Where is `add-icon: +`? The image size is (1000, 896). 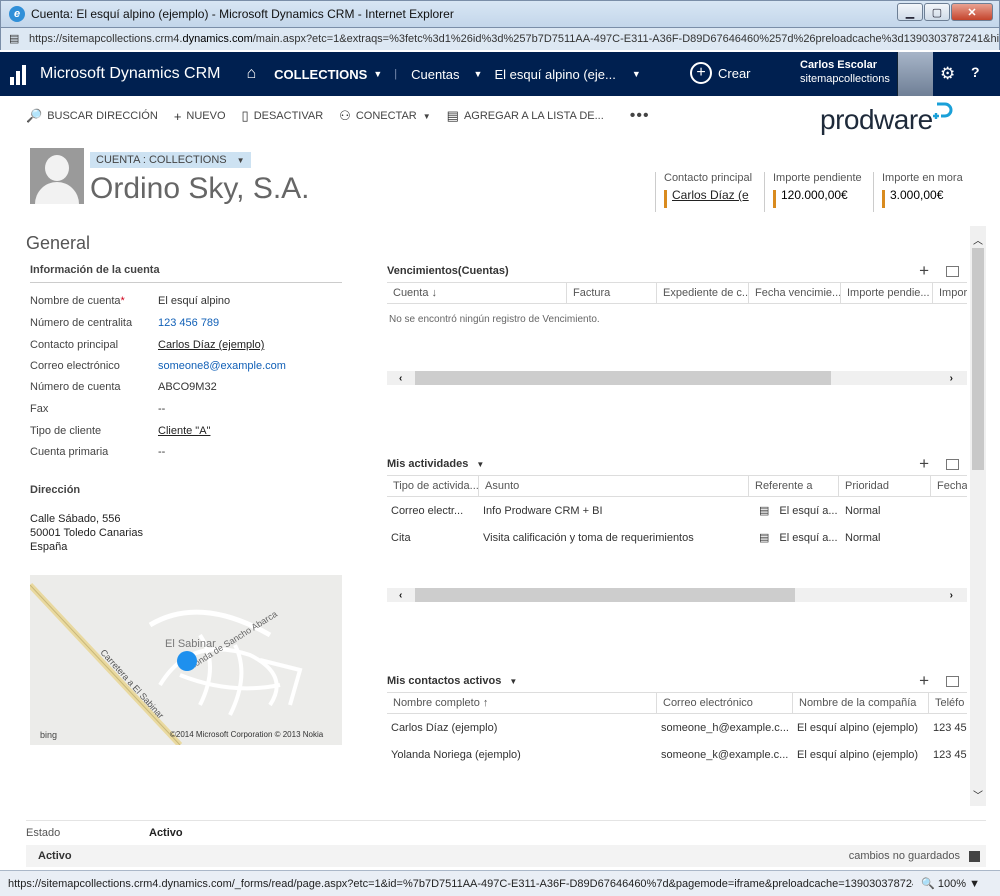
add-icon: + is located at coordinates (701, 73).